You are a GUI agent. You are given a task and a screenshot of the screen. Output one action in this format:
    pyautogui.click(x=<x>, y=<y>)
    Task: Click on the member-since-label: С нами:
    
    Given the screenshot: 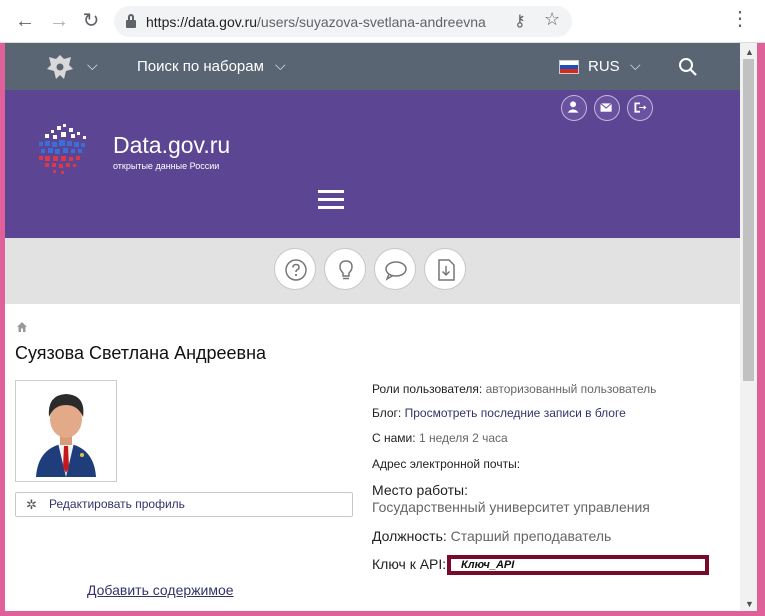 What is the action you would take?
    pyautogui.click(x=394, y=438)
    